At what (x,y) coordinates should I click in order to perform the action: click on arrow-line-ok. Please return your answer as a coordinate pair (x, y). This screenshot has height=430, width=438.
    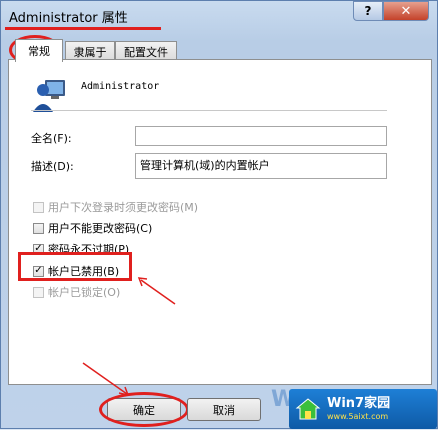
    Looking at the image, I should click on (105, 378).